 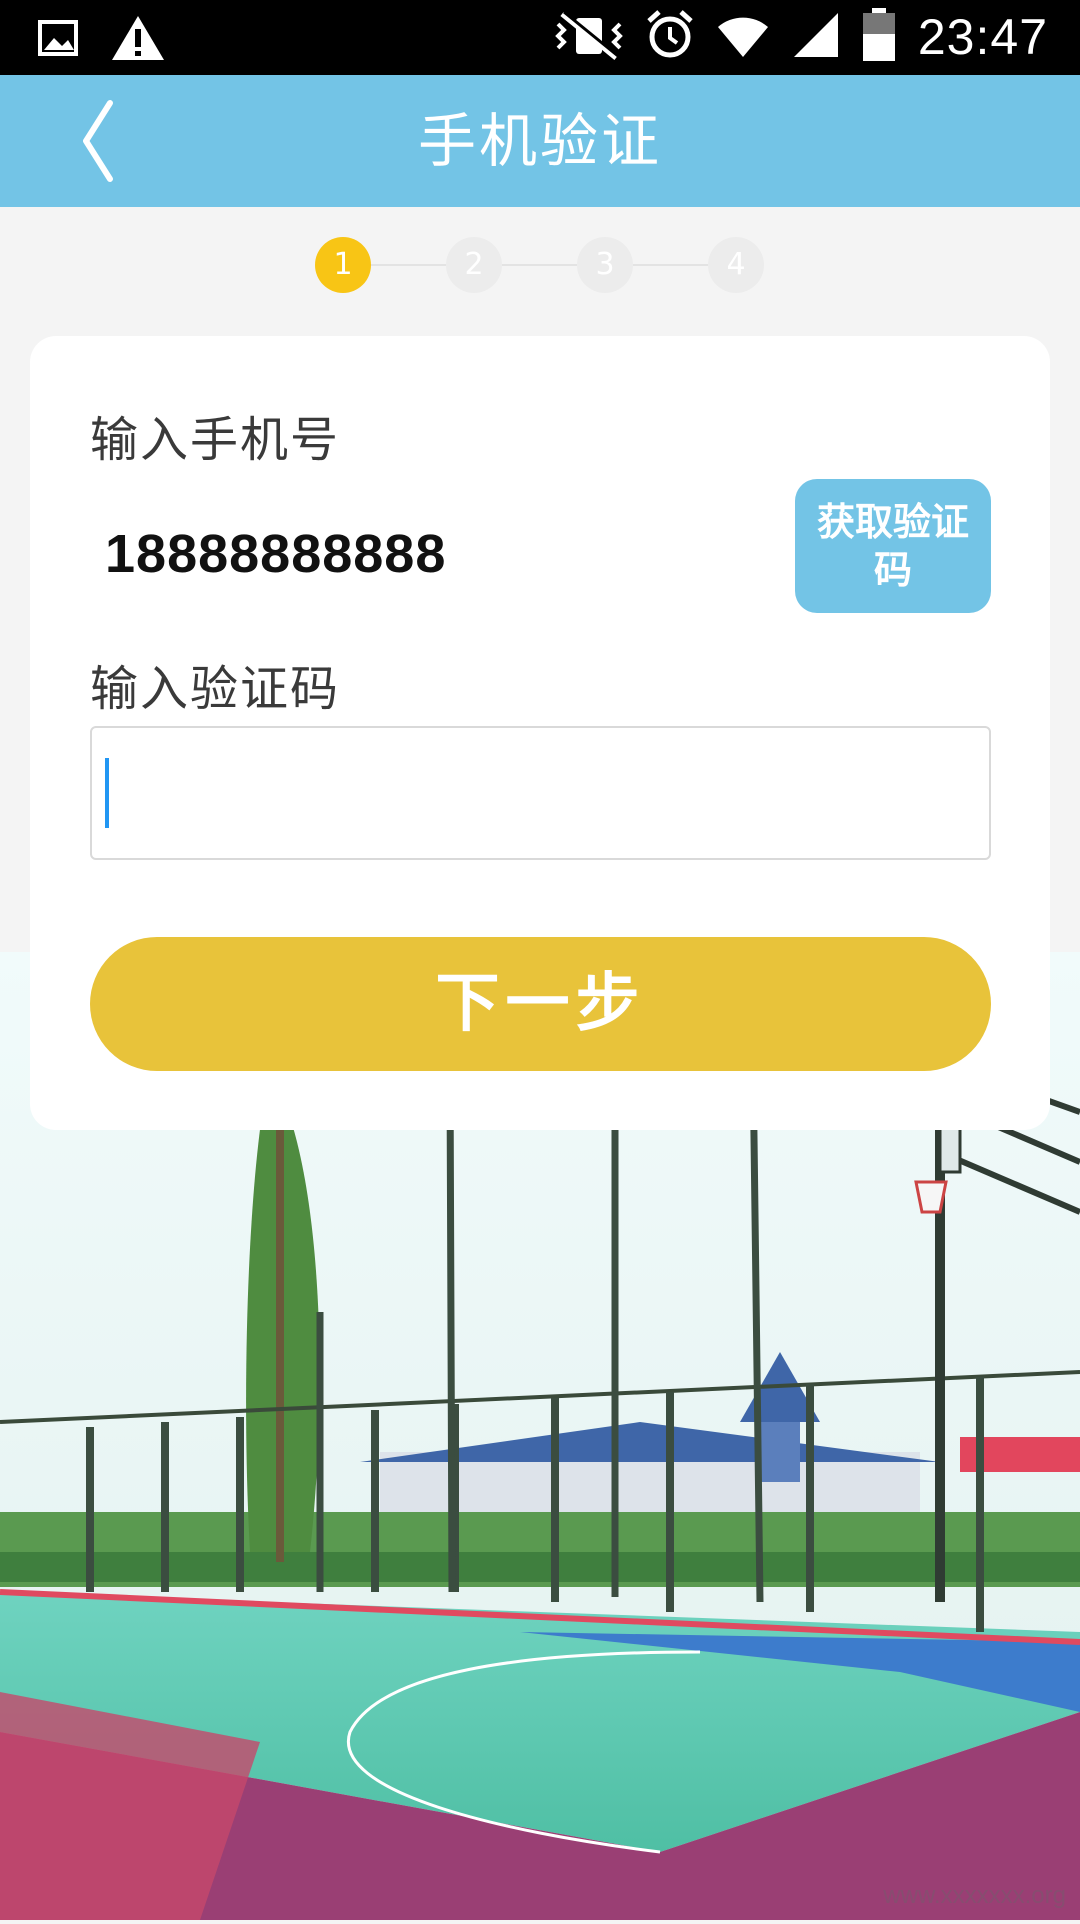 I want to click on page-title: 手机验证, so click(x=539, y=141).